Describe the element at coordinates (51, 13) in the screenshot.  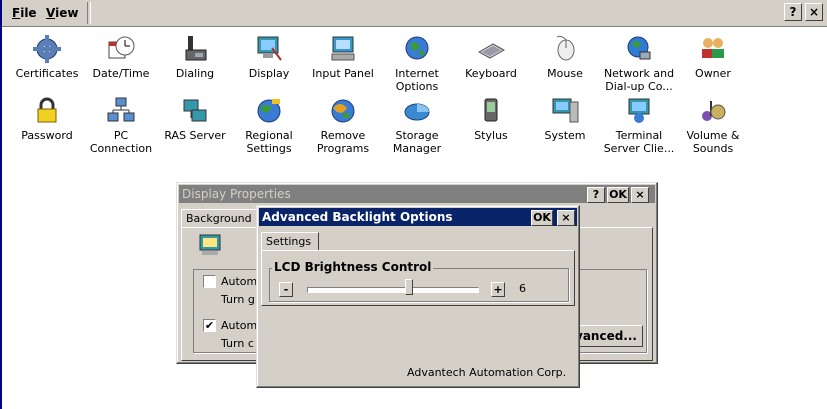
I see `view-menu-accel: V` at that location.